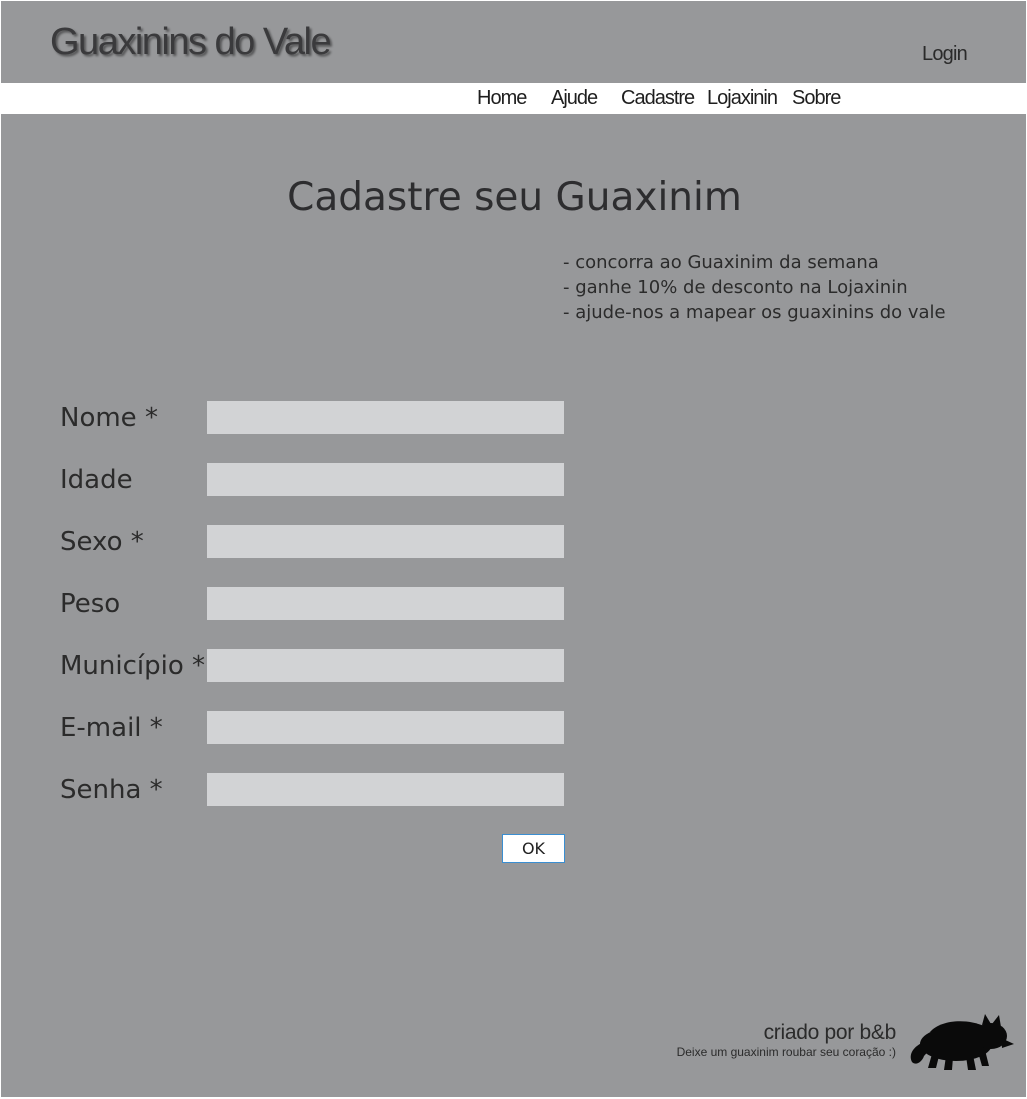 This screenshot has height=1099, width=1027. Describe the element at coordinates (191, 42) in the screenshot. I see `site-title: Guaxinins do Vale` at that location.